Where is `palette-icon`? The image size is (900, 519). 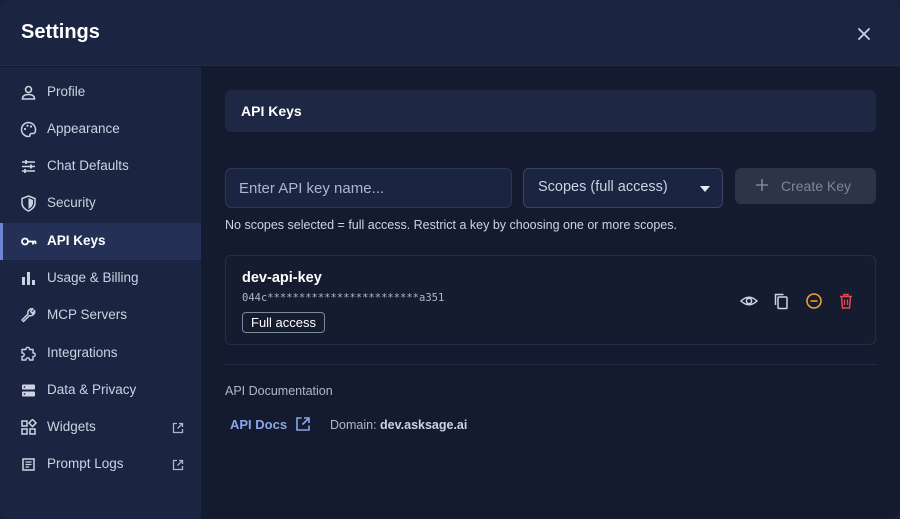 palette-icon is located at coordinates (28, 129).